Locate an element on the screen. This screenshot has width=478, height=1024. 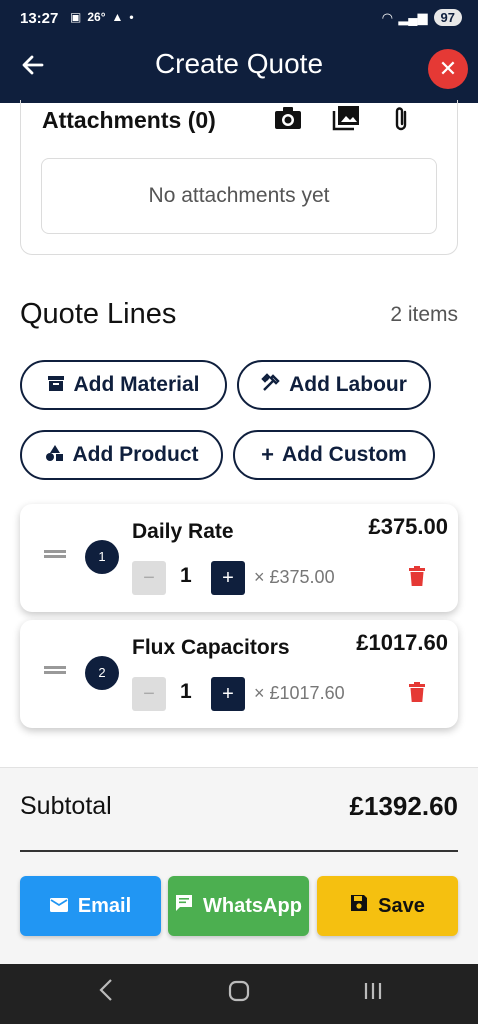
page-title: Create Quote is located at coordinates (239, 63).